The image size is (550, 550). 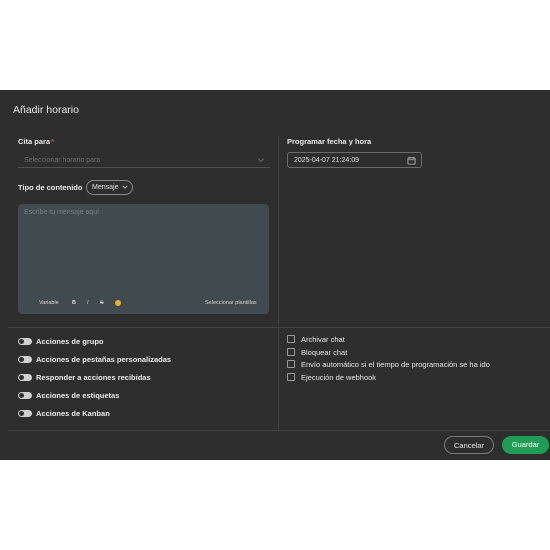 What do you see at coordinates (525, 445) in the screenshot?
I see `save-button: Guardar` at bounding box center [525, 445].